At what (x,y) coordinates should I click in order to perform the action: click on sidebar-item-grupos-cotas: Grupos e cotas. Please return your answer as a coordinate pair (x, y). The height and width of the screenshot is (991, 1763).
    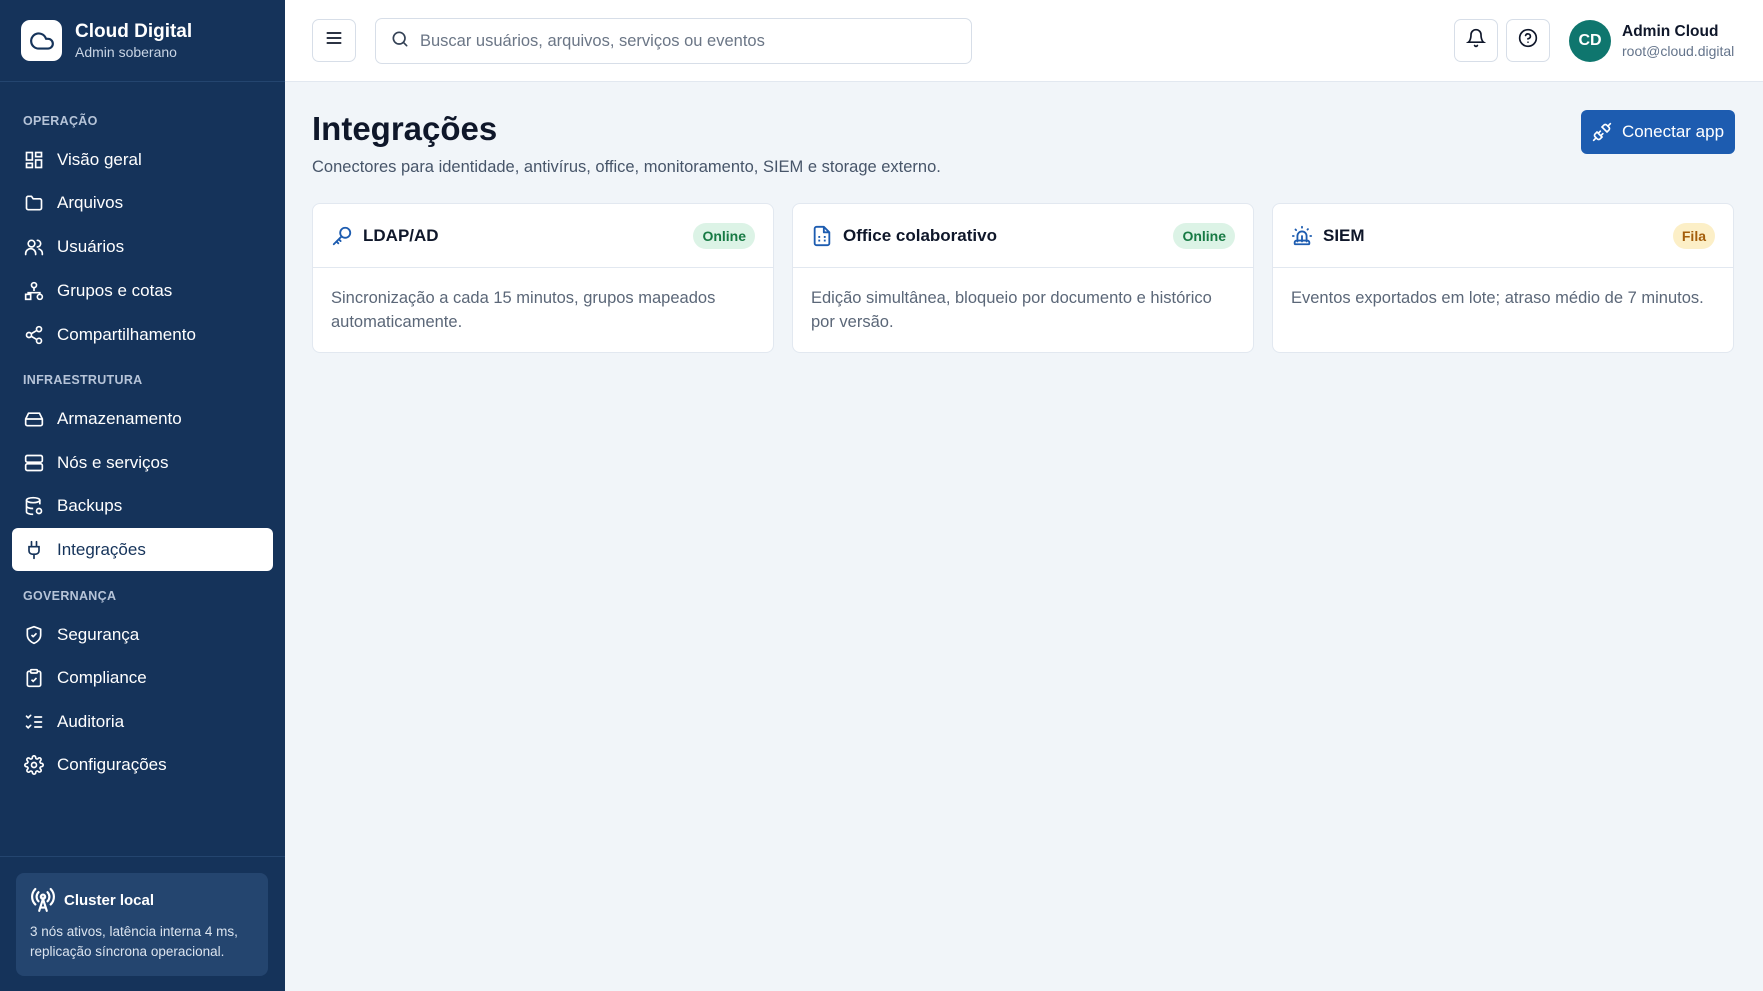
    Looking at the image, I should click on (142, 290).